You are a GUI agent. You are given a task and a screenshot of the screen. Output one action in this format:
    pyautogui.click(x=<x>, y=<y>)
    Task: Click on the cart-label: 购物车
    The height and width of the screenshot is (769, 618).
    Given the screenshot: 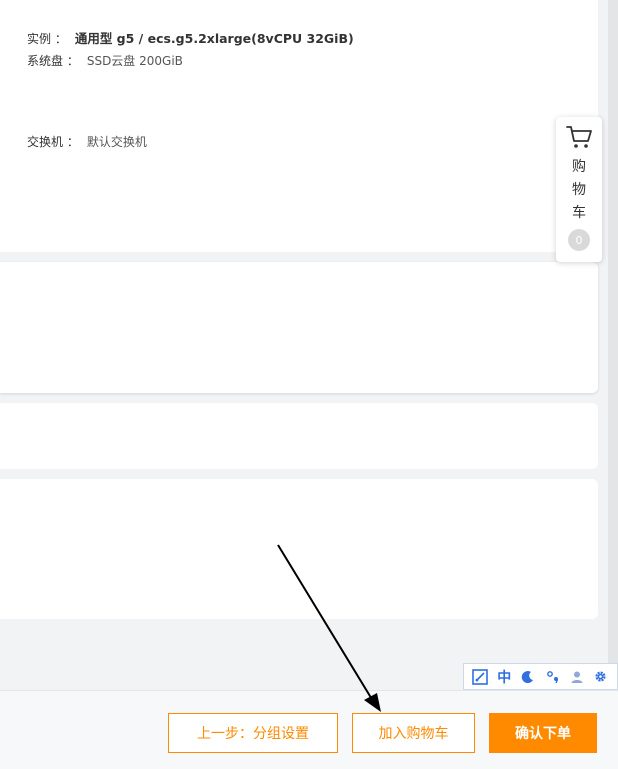 What is the action you would take?
    pyautogui.click(x=579, y=190)
    